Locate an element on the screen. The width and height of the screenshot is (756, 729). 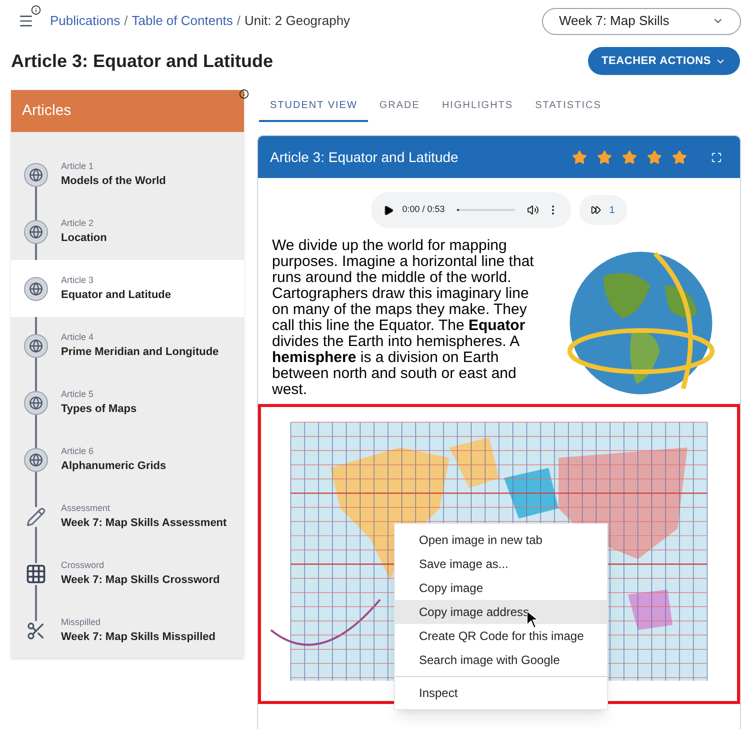
scissors-icon is located at coordinates (36, 630).